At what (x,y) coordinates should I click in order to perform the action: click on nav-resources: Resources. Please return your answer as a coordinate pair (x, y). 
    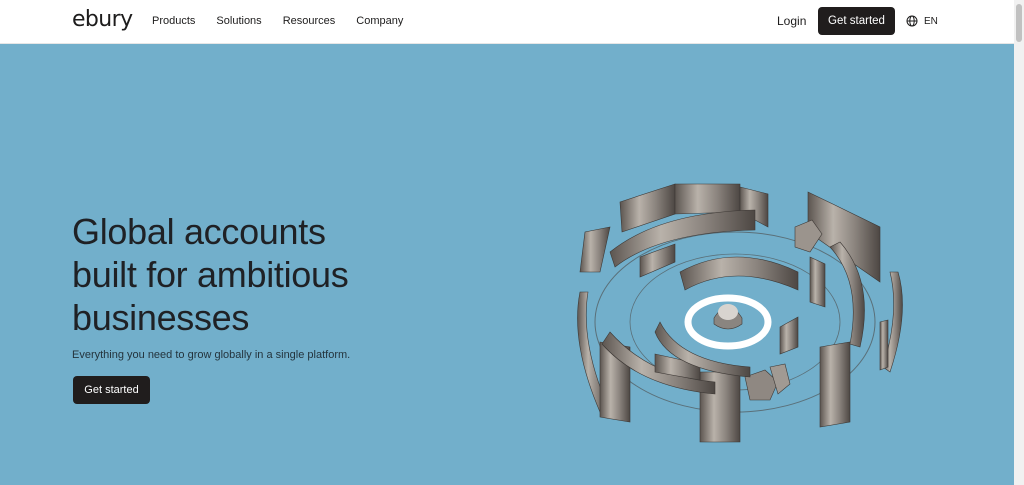
    Looking at the image, I should click on (309, 21).